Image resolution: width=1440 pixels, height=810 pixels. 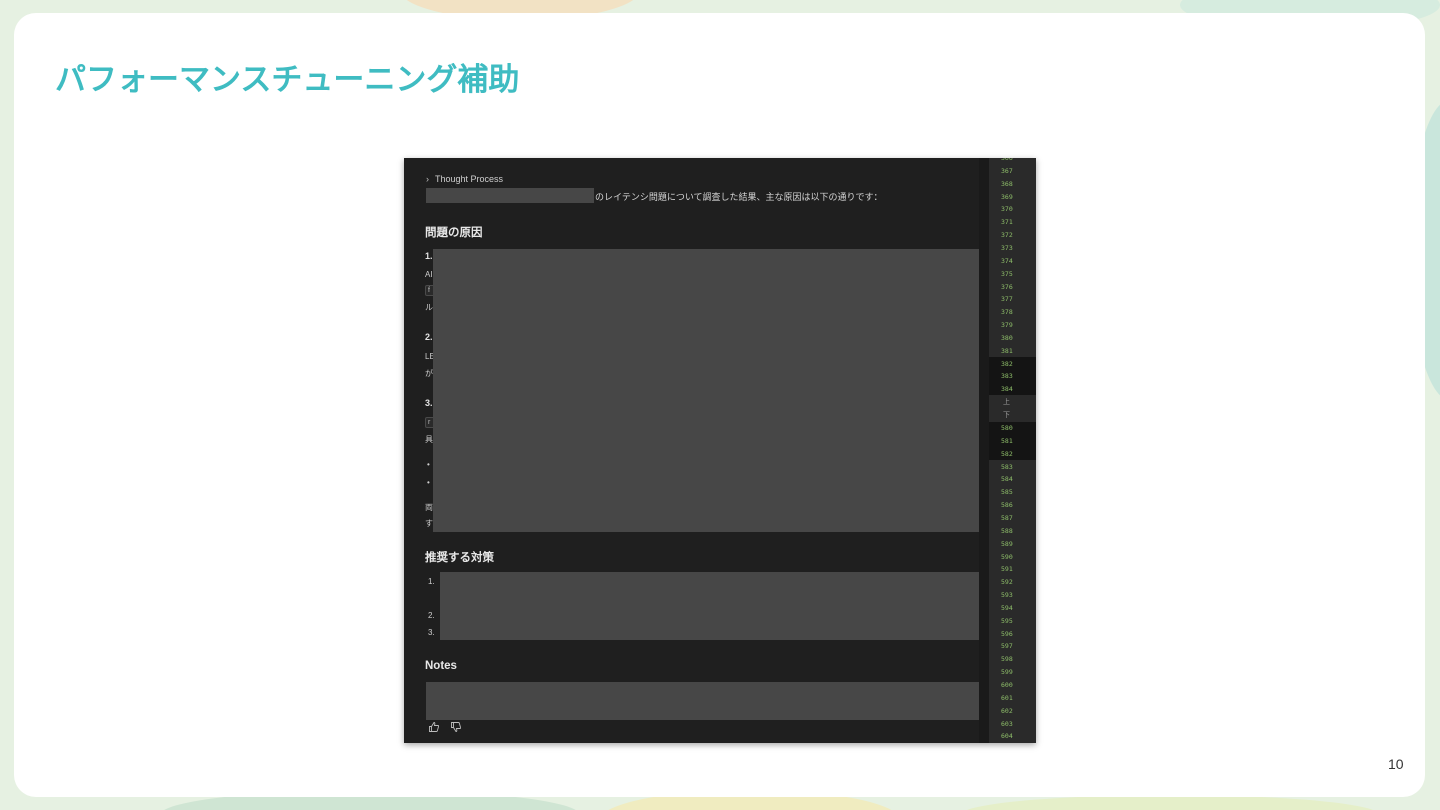 What do you see at coordinates (445, 727) in the screenshot?
I see `feedback-bar` at bounding box center [445, 727].